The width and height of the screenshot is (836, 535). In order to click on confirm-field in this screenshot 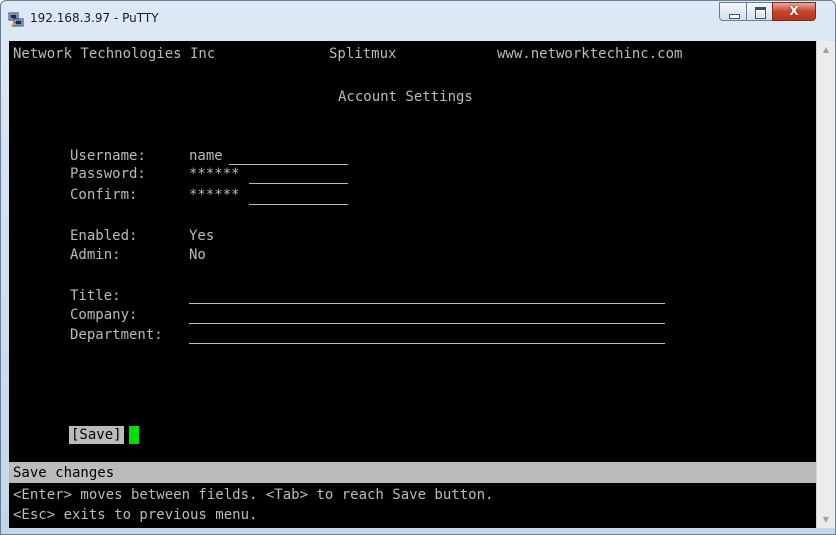, I will do `click(298, 204)`.